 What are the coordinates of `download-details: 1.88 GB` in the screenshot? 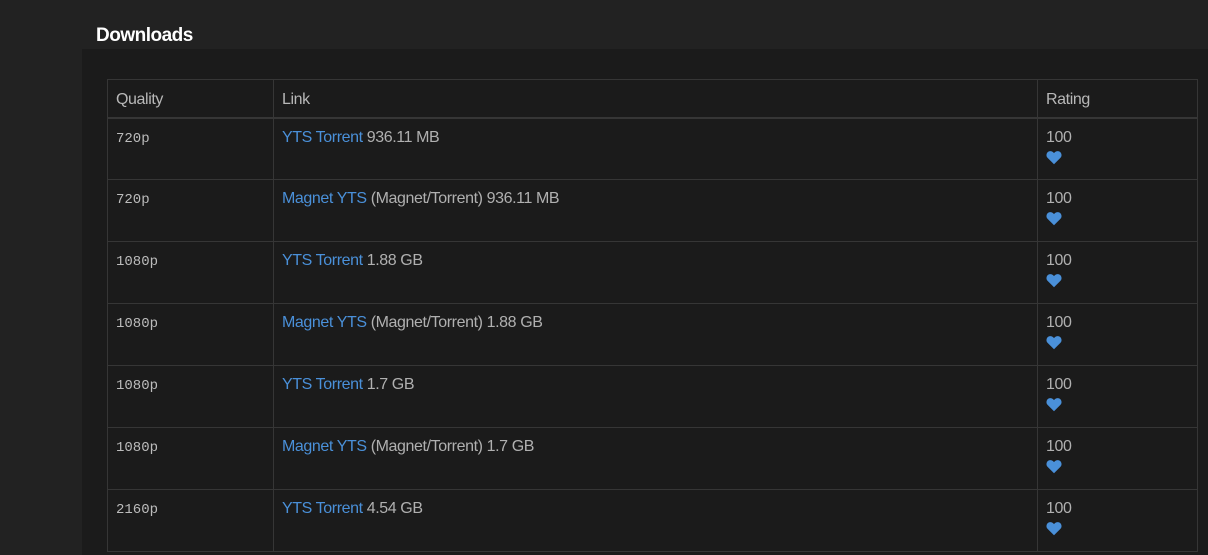 It's located at (392, 260).